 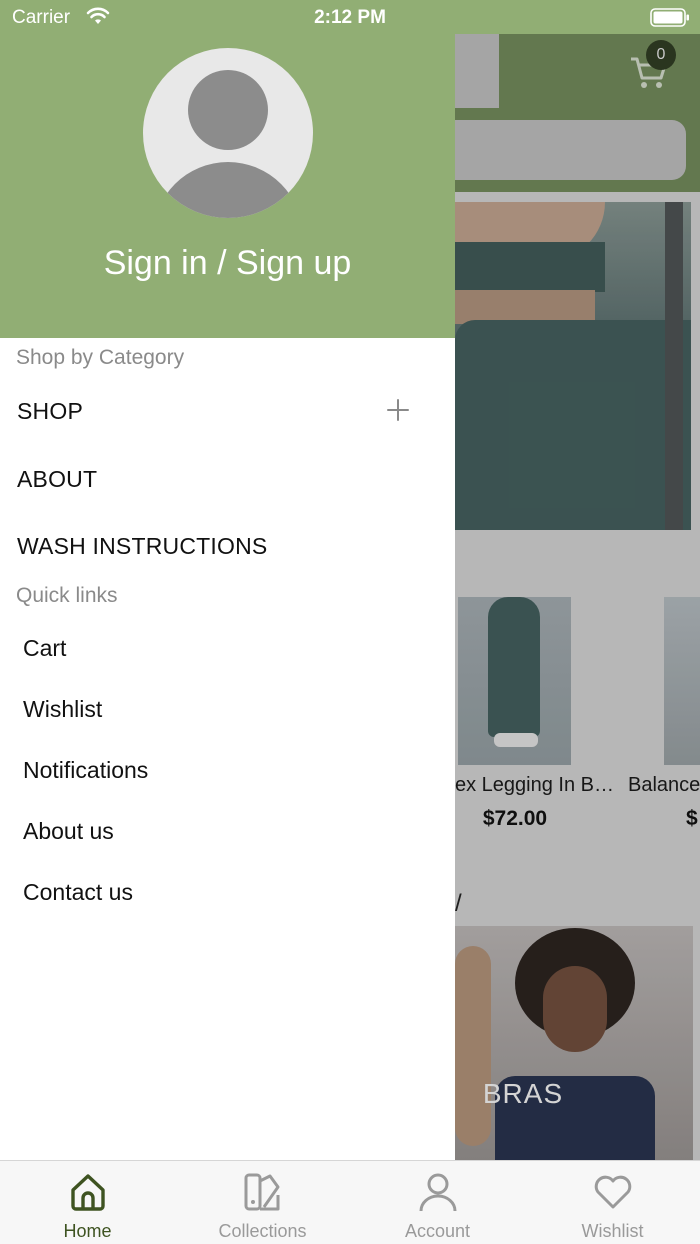 I want to click on category-item-label: ABOUT, so click(x=57, y=479).